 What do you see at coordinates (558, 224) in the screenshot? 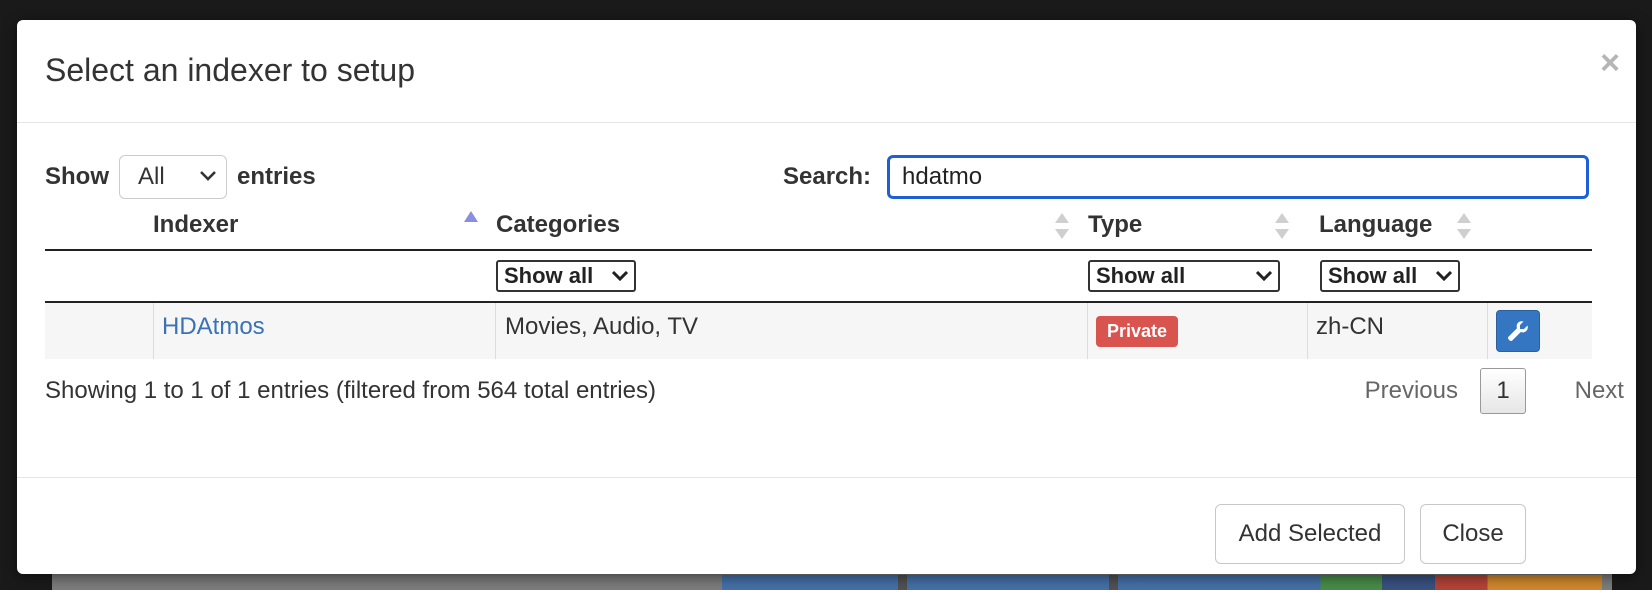
I see `column-header-categories-label: Categories` at bounding box center [558, 224].